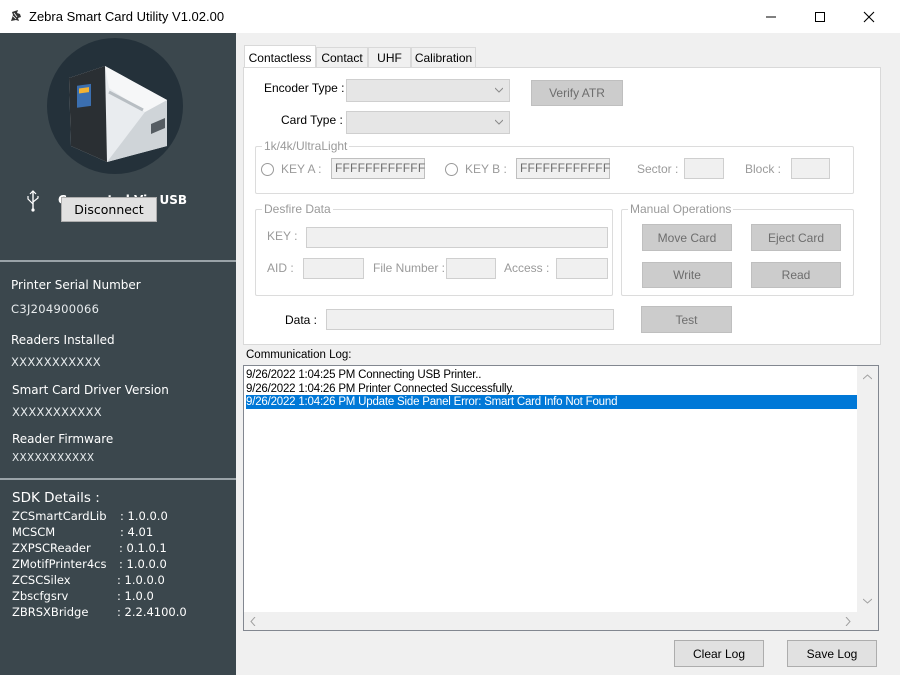 The height and width of the screenshot is (675, 900). Describe the element at coordinates (306, 146) in the screenshot. I see `ultralight-group-title: 1k/4k/UltraLight` at that location.